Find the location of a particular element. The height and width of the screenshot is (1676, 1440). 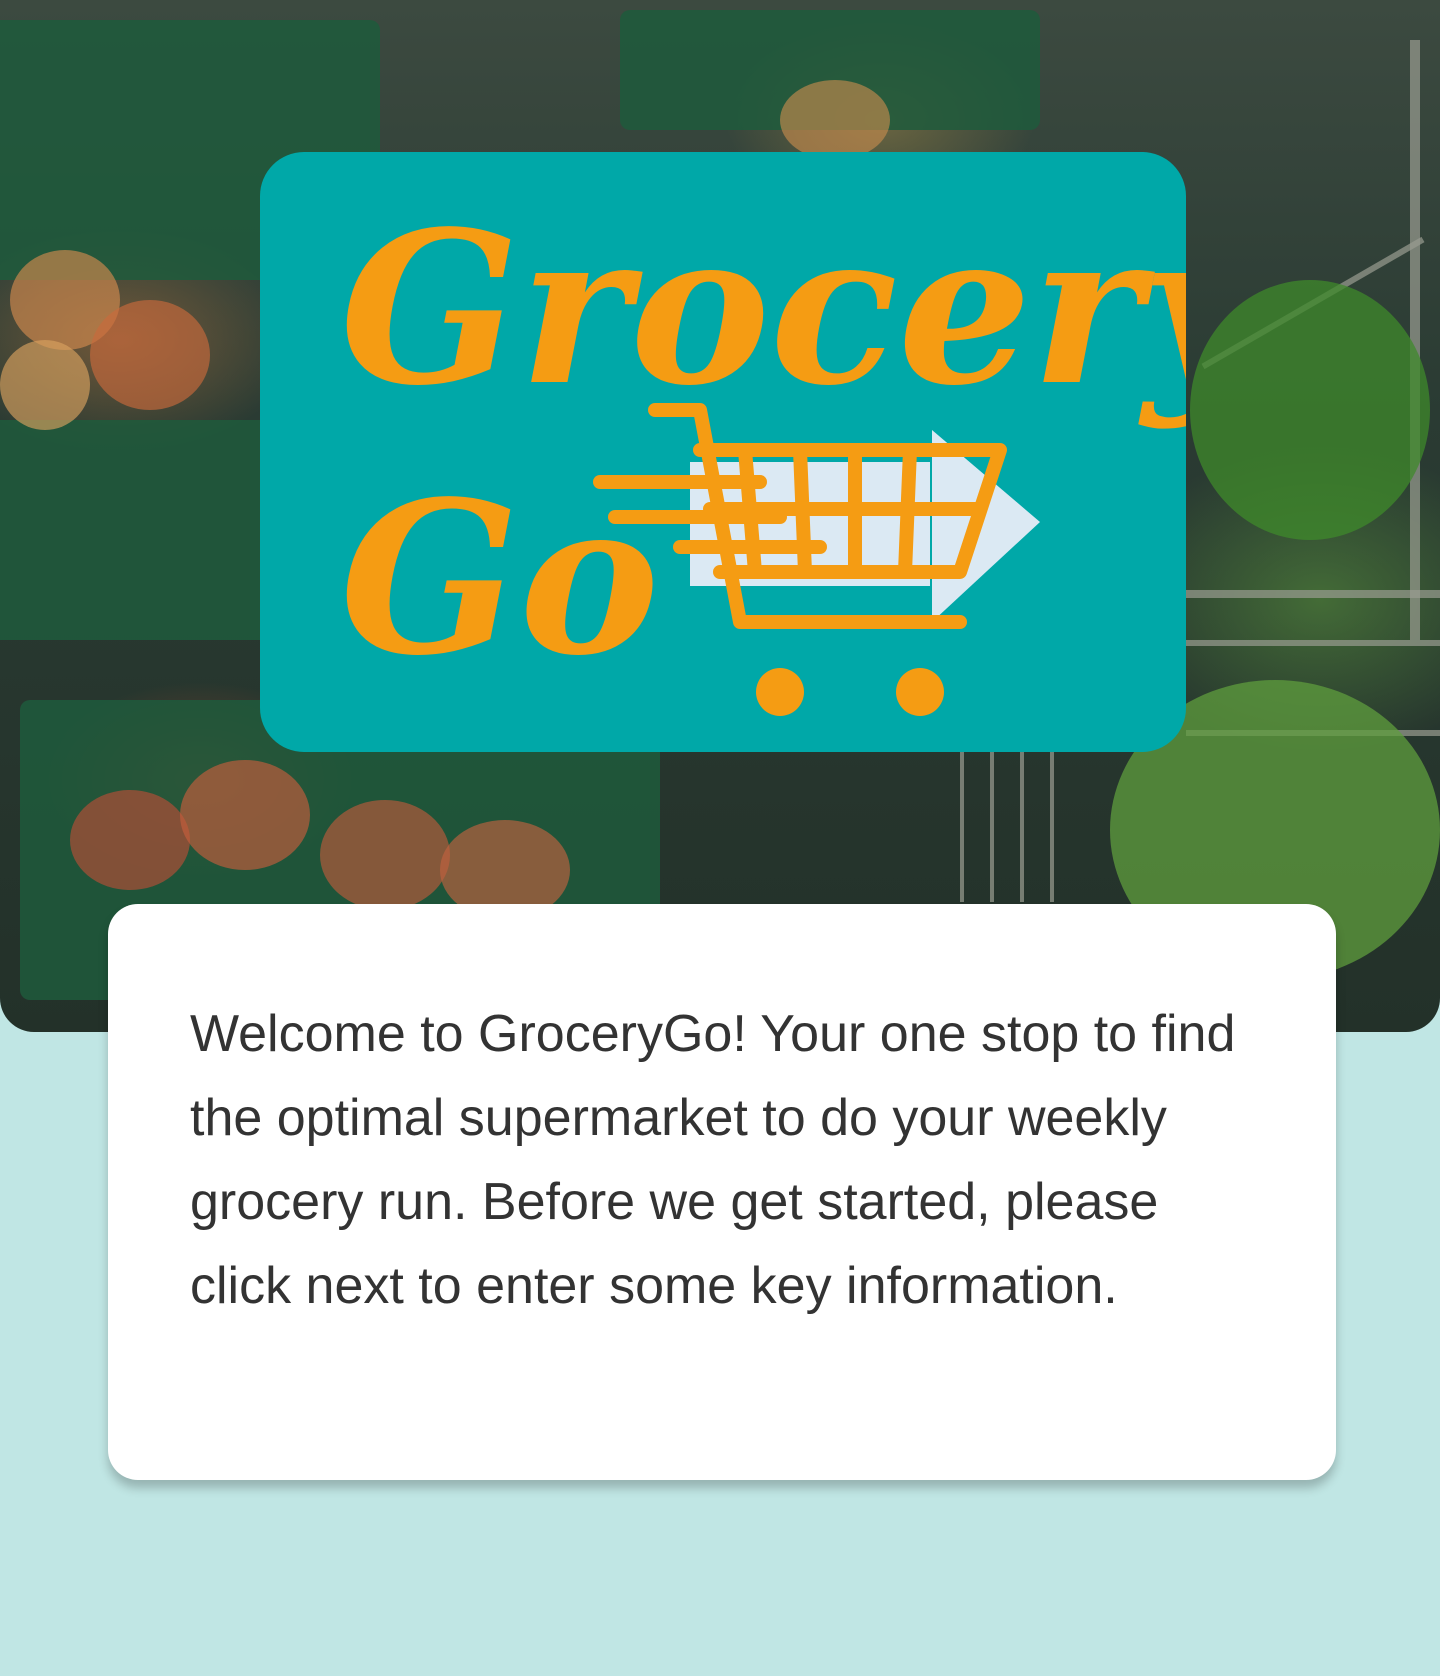

shopping-cart-icon is located at coordinates (816, 559).